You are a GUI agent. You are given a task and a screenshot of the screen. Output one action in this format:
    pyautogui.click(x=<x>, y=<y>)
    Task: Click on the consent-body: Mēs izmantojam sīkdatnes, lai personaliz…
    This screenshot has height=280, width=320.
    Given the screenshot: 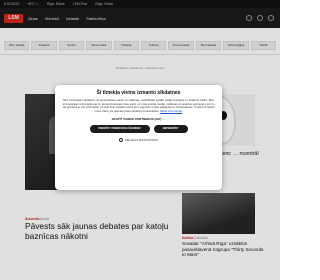 What is the action you would take?
    pyautogui.click(x=138, y=106)
    